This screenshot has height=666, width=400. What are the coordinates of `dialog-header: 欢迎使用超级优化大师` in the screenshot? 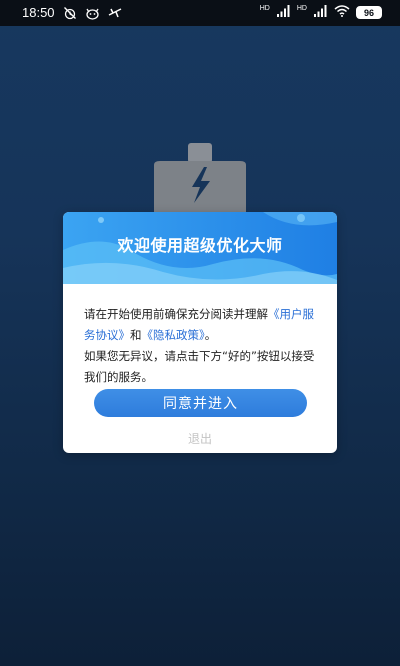 It's located at (200, 248).